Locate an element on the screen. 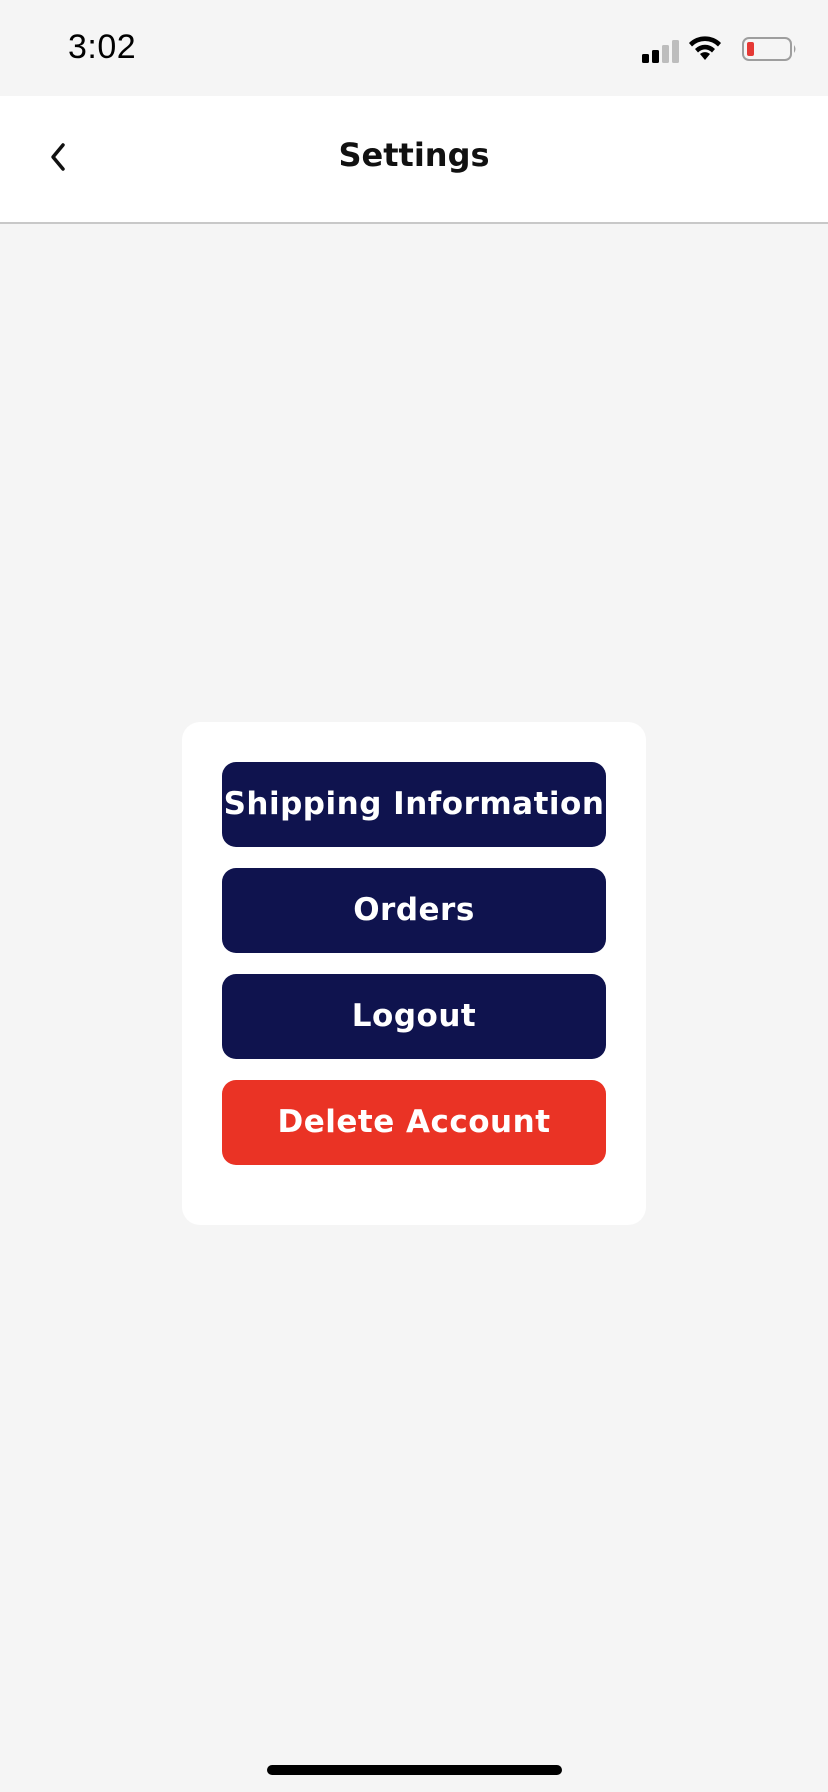 The height and width of the screenshot is (1792, 828). shipping-information-button: Shipping Information is located at coordinates (414, 804).